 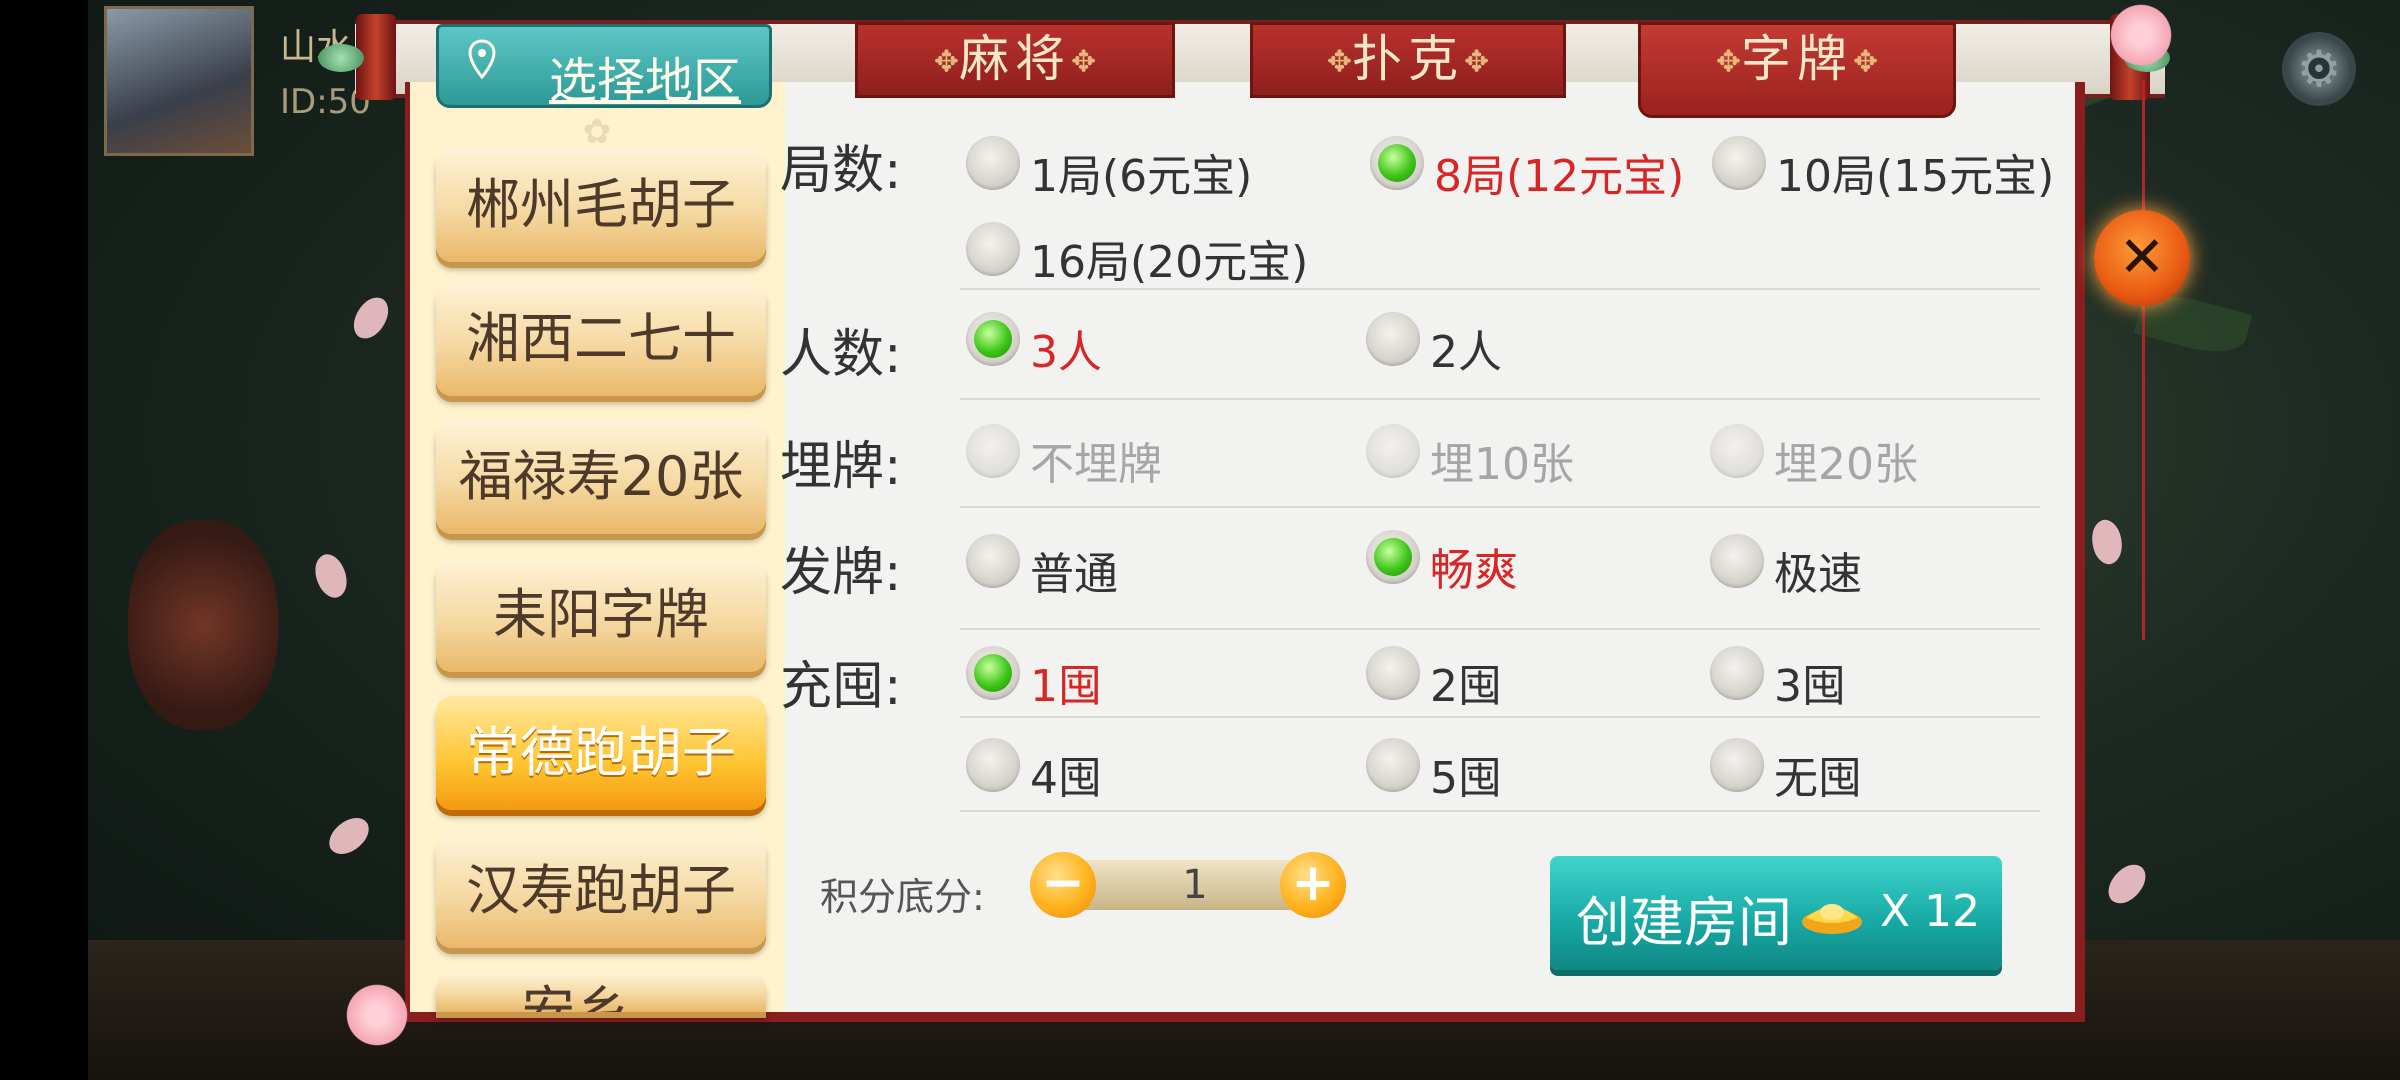 I want to click on jade-ornament-left, so click(x=341, y=58).